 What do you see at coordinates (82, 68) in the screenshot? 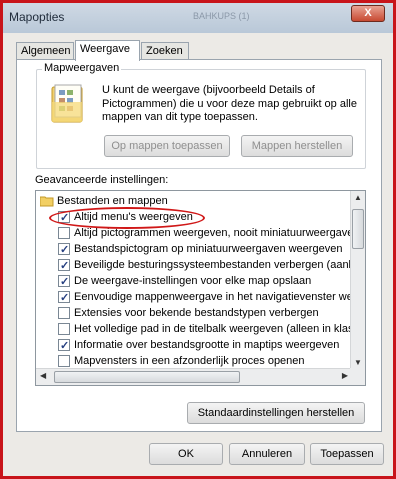
I see `folder-views-legend: Mapweergaven` at bounding box center [82, 68].